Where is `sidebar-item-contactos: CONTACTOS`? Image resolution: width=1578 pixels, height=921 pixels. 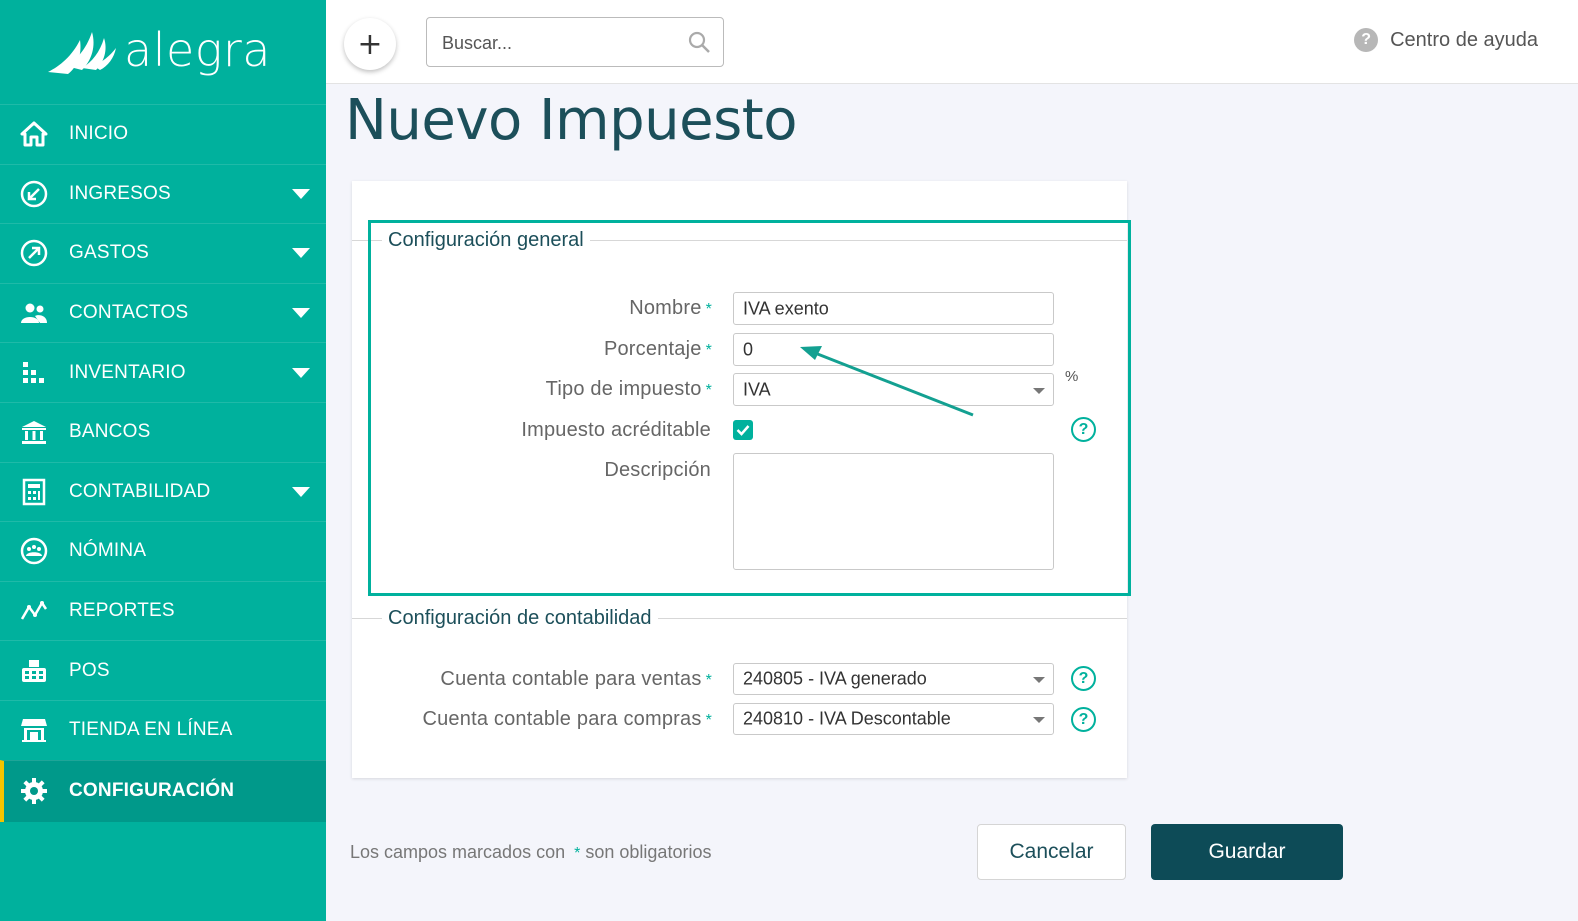
sidebar-item-contactos: CONTACTOS is located at coordinates (163, 312).